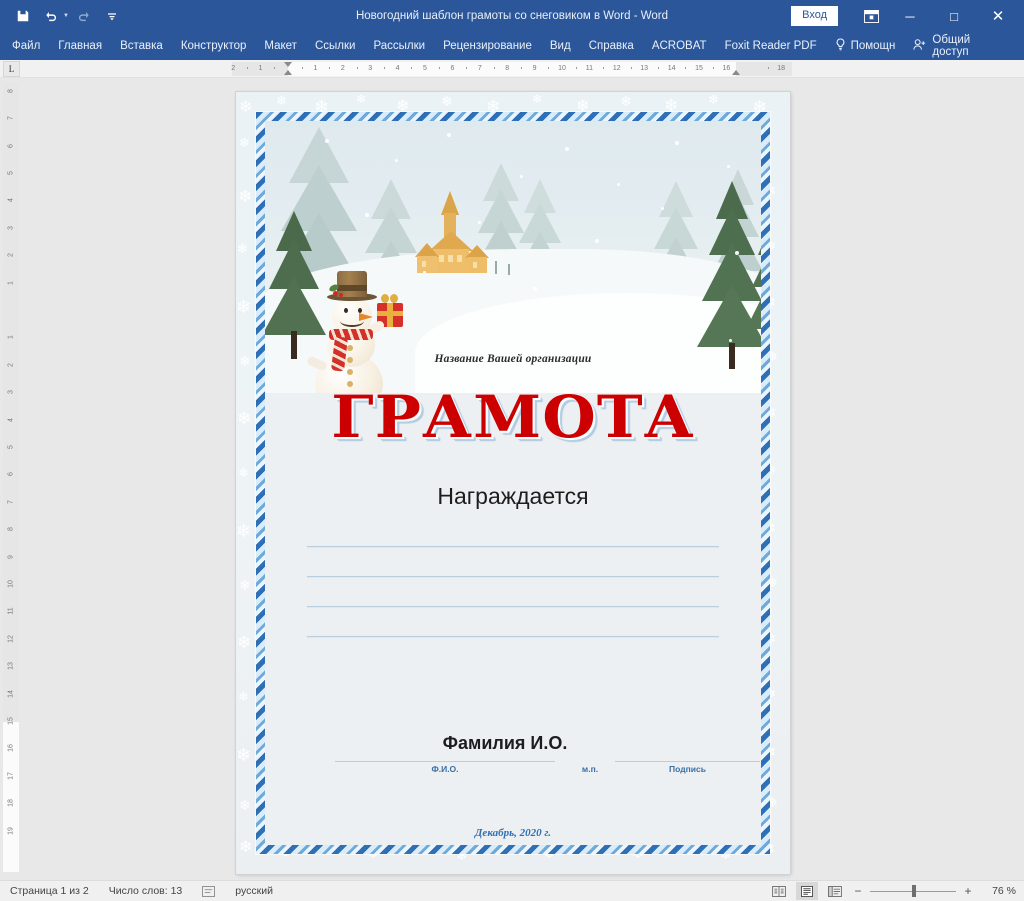 This screenshot has width=1024, height=901. What do you see at coordinates (771, 46) in the screenshot?
I see `tab-foxit-reader-pdf: Foxit Reader PDF` at bounding box center [771, 46].